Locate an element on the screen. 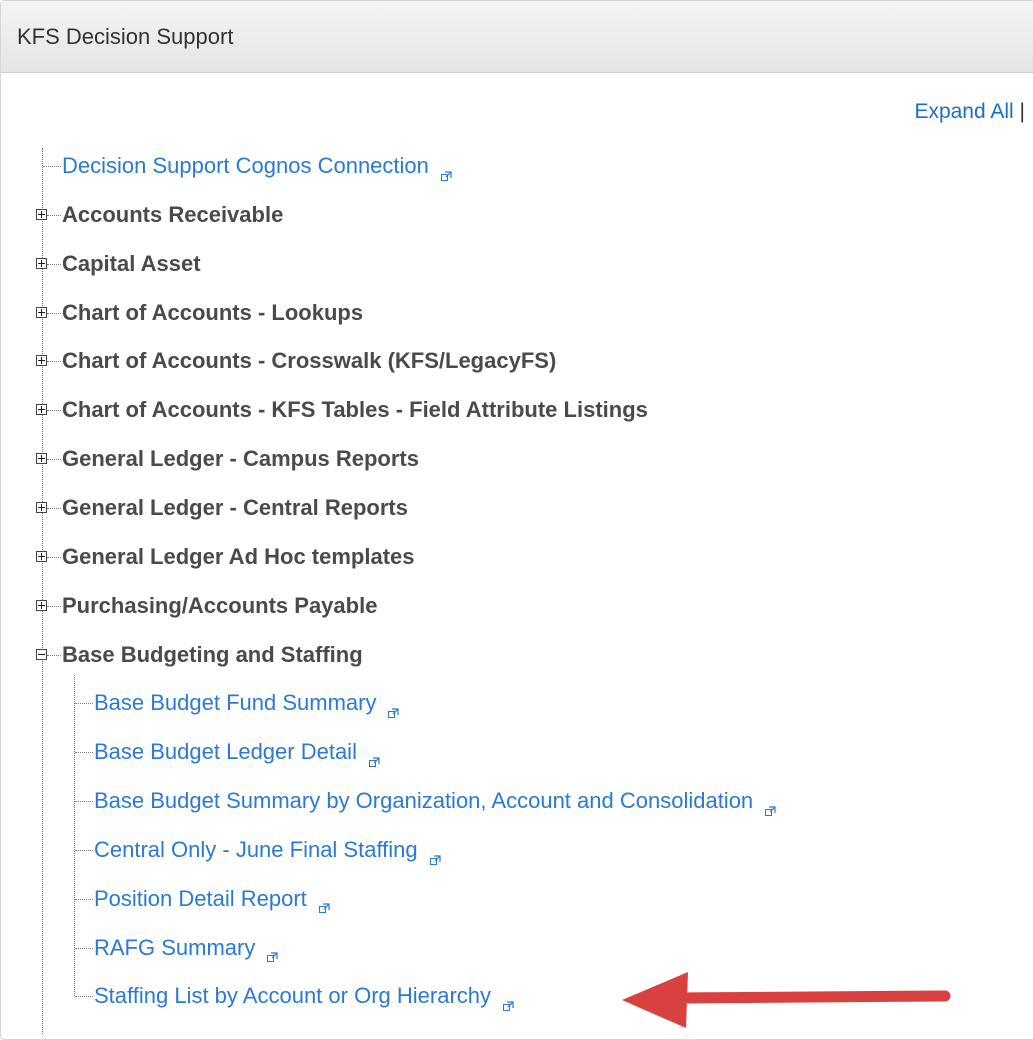 This screenshot has height=1040, width=1033. tree-folder-7: General Ledger Ad Hoc templates is located at coordinates (238, 557).